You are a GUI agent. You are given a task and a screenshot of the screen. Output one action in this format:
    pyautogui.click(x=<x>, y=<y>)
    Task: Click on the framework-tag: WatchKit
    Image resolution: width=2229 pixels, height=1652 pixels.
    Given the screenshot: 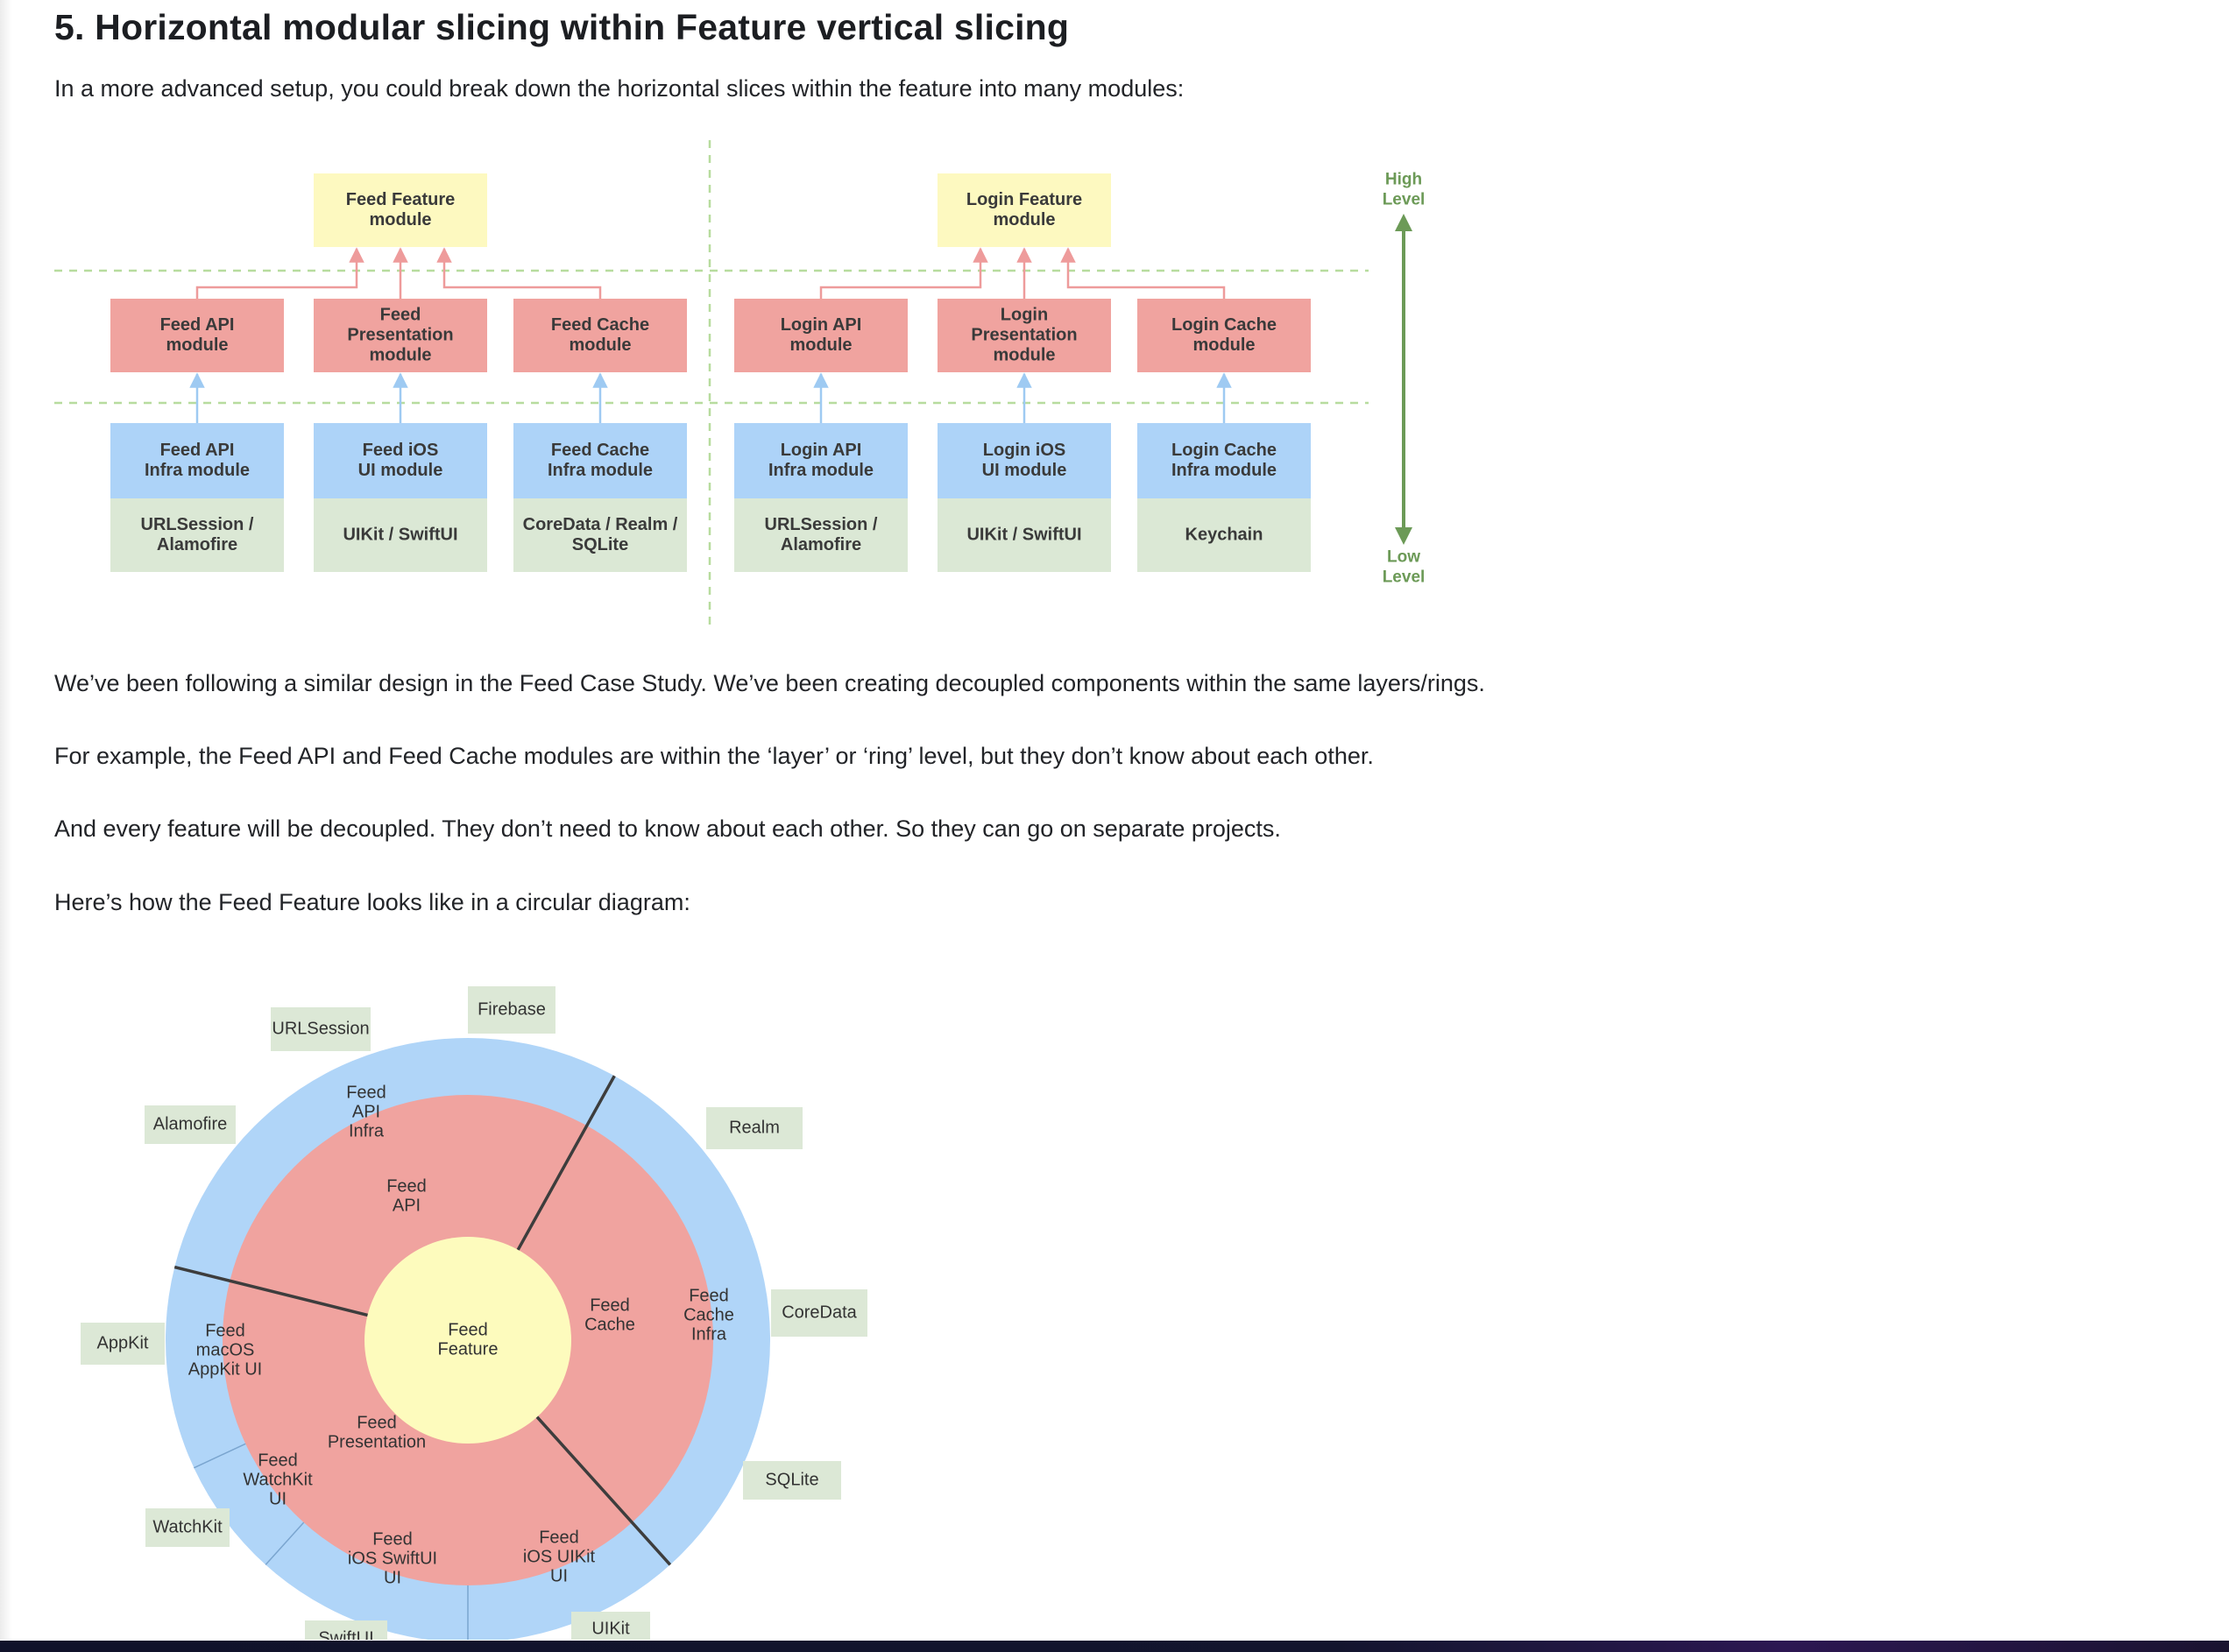 What is the action you would take?
    pyautogui.click(x=187, y=1527)
    